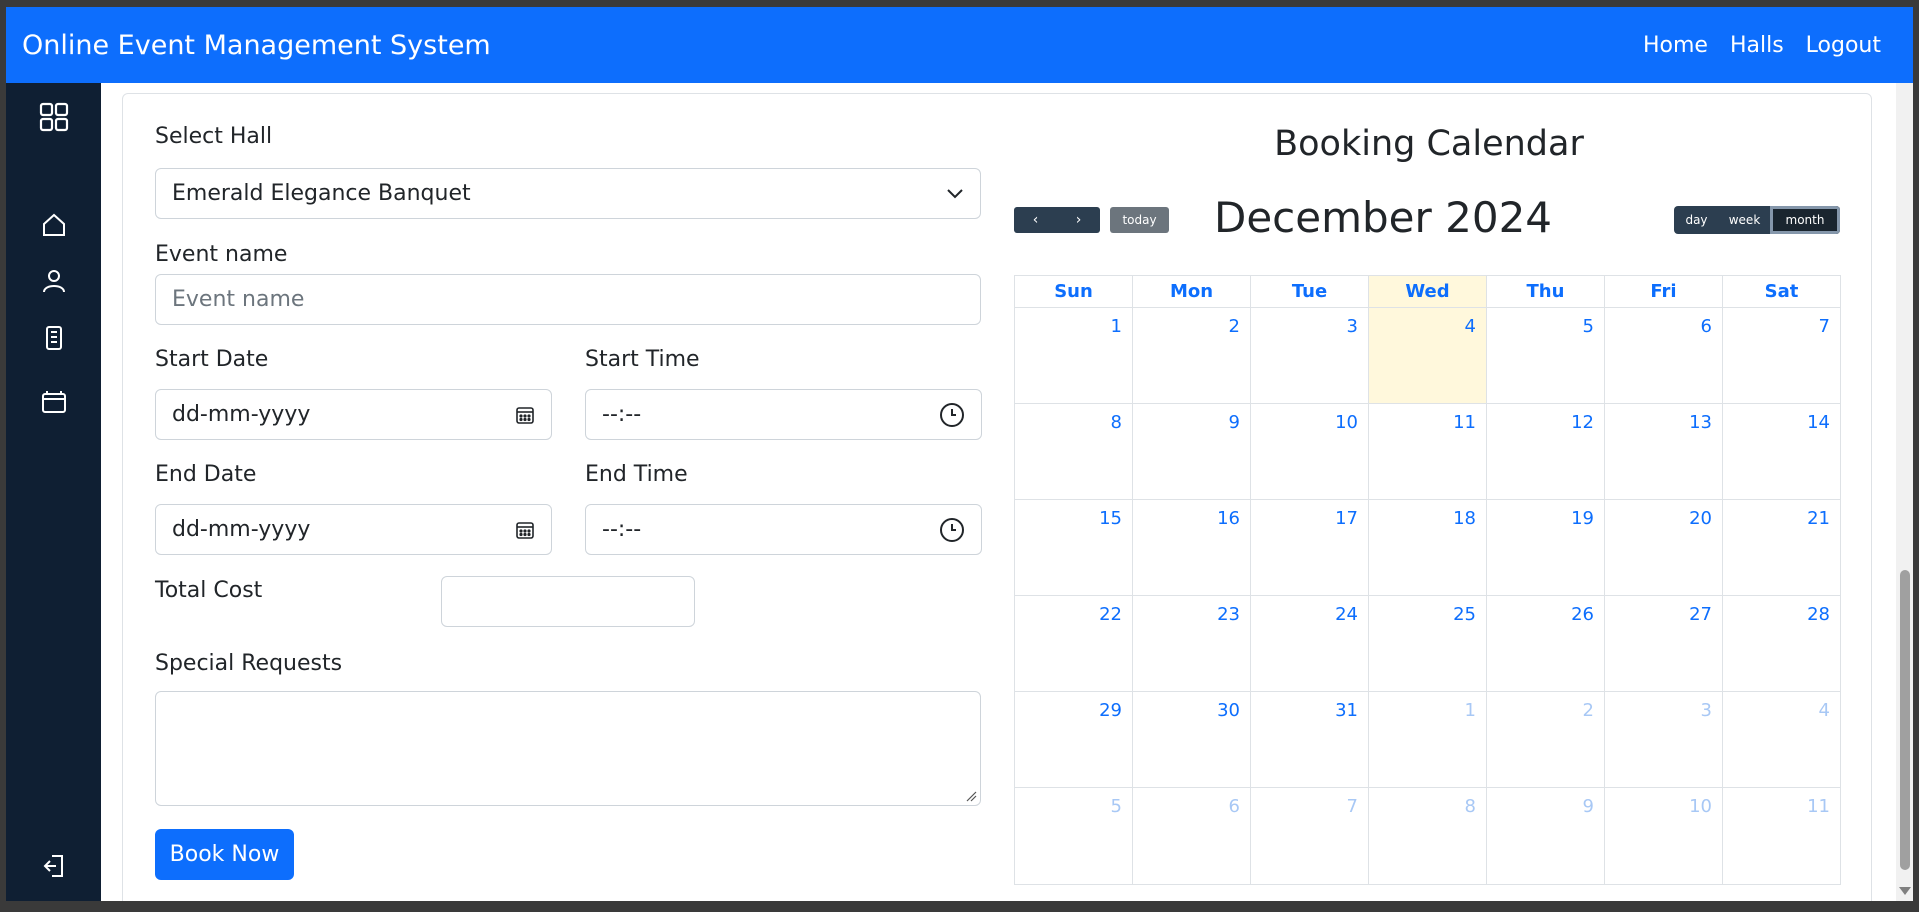 This screenshot has width=1919, height=912. Describe the element at coordinates (1078, 220) in the screenshot. I see `next-month-button: ›` at that location.